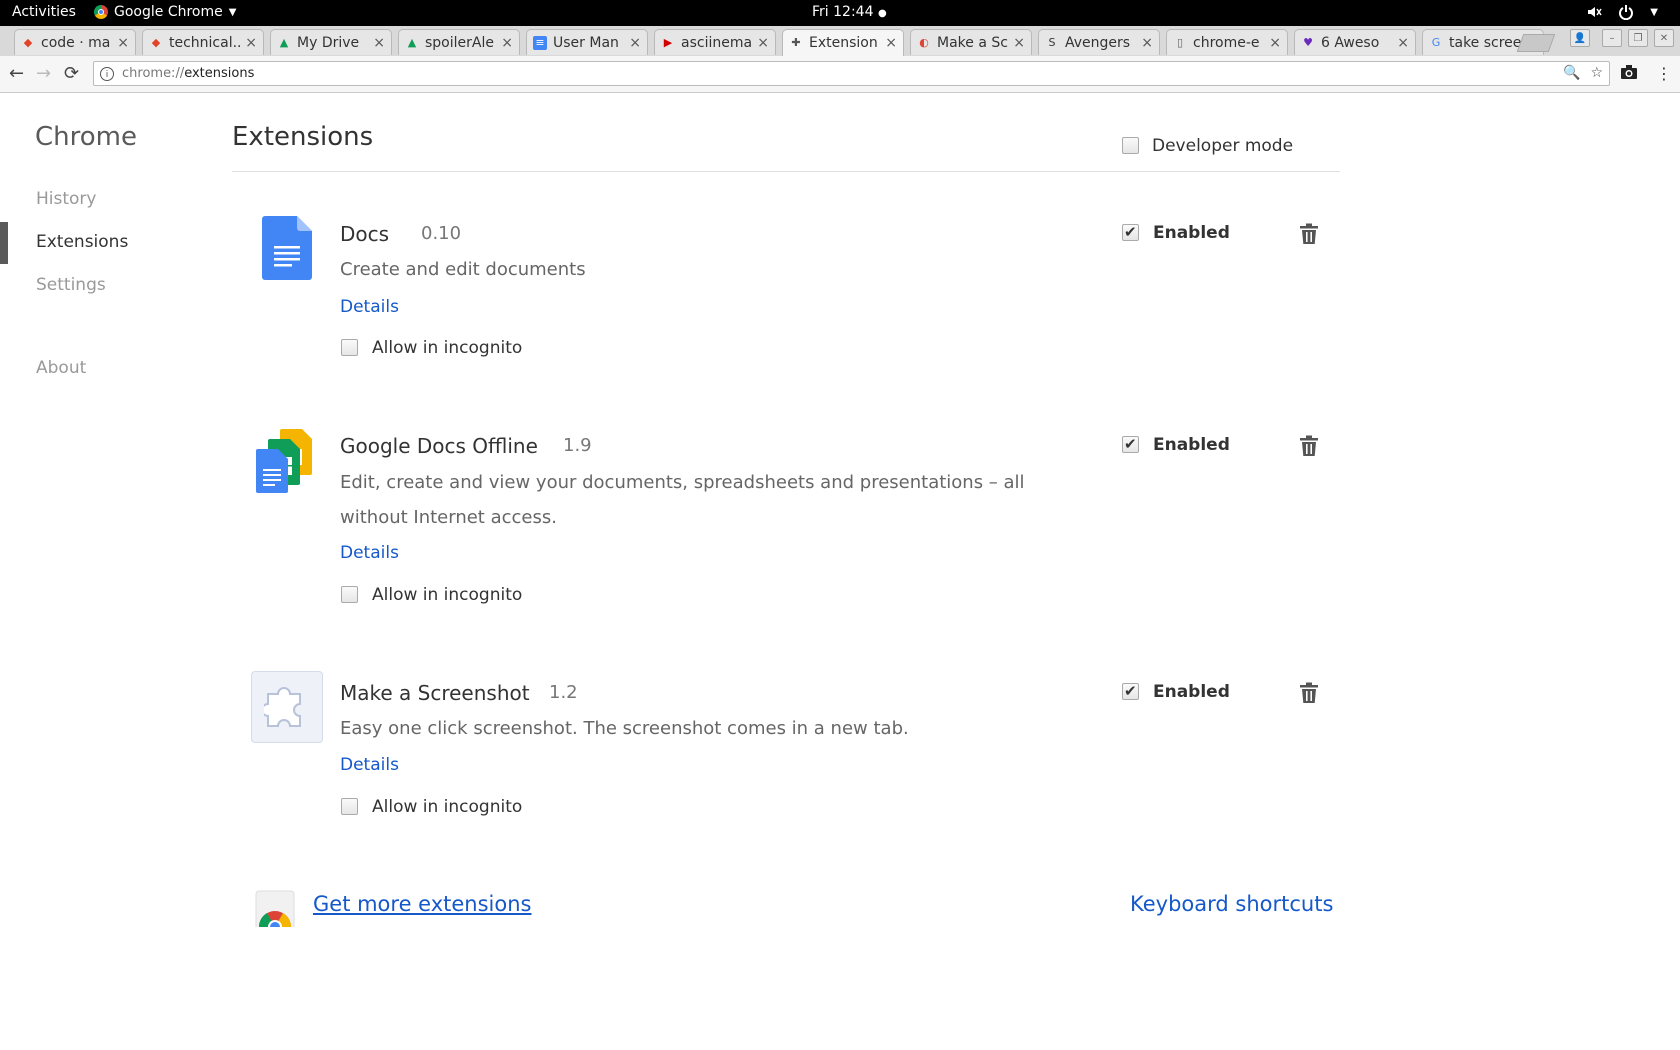  I want to click on puzzle-icon: ✚, so click(796, 42).